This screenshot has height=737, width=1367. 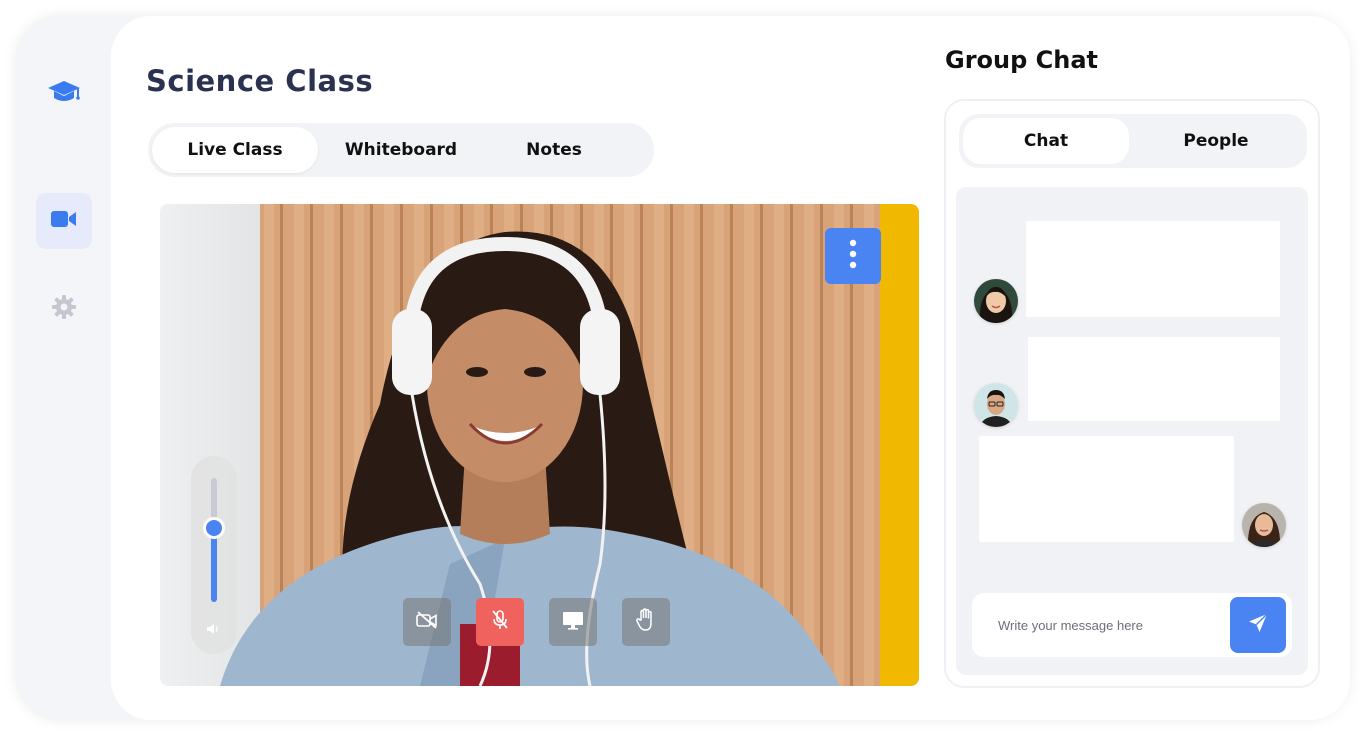 I want to click on sidebar, so click(x=64, y=368).